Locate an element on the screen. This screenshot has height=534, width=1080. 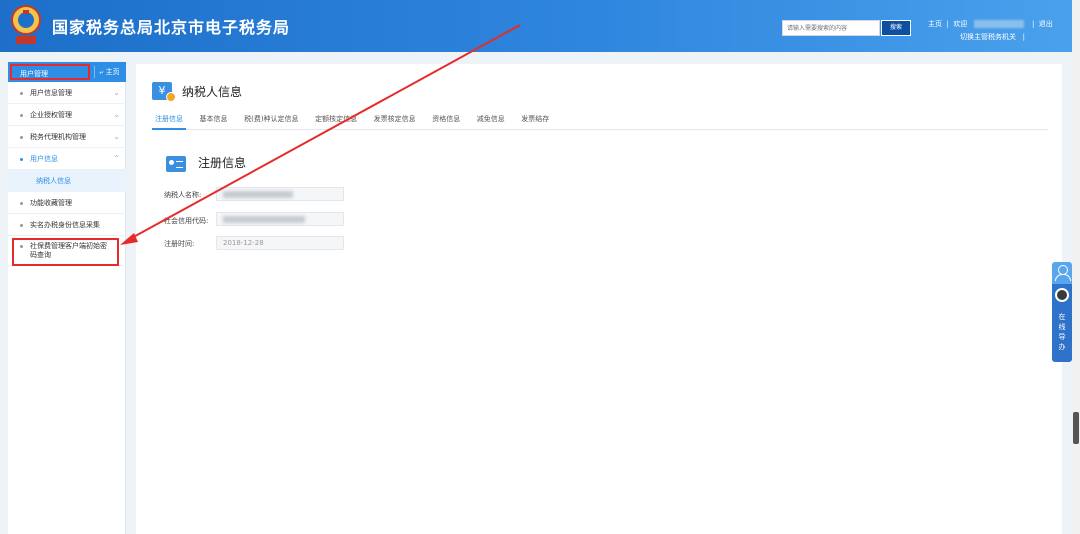
sidebar-item-user-info-mgmt: 用户信息管理 ⌄ is located at coordinates (67, 93).